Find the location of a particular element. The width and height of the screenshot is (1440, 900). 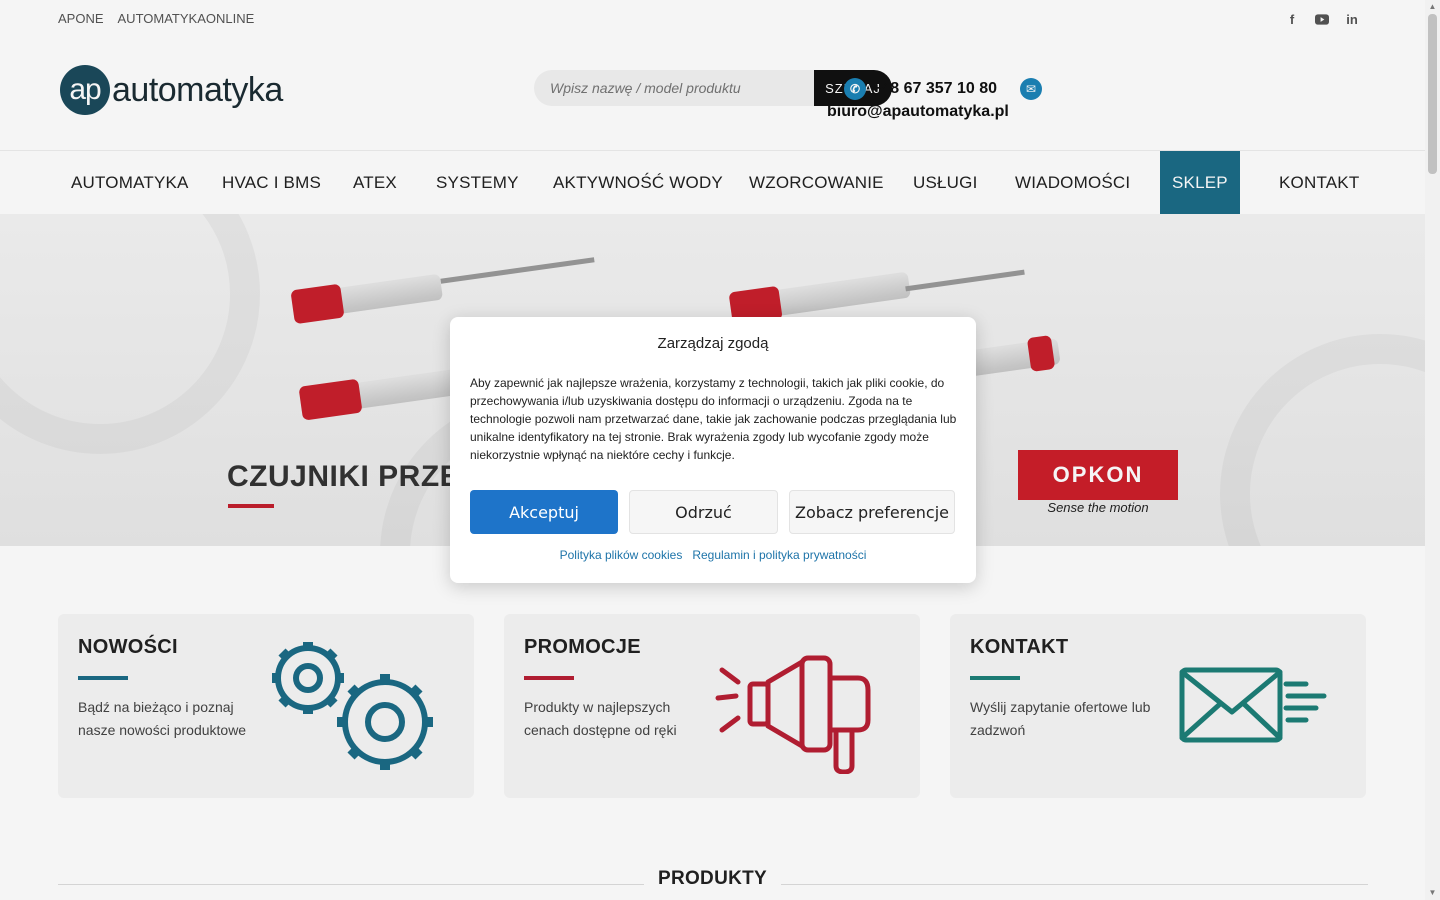

privacy-policy-link: Regulamin i polityka prywatności is located at coordinates (779, 555).